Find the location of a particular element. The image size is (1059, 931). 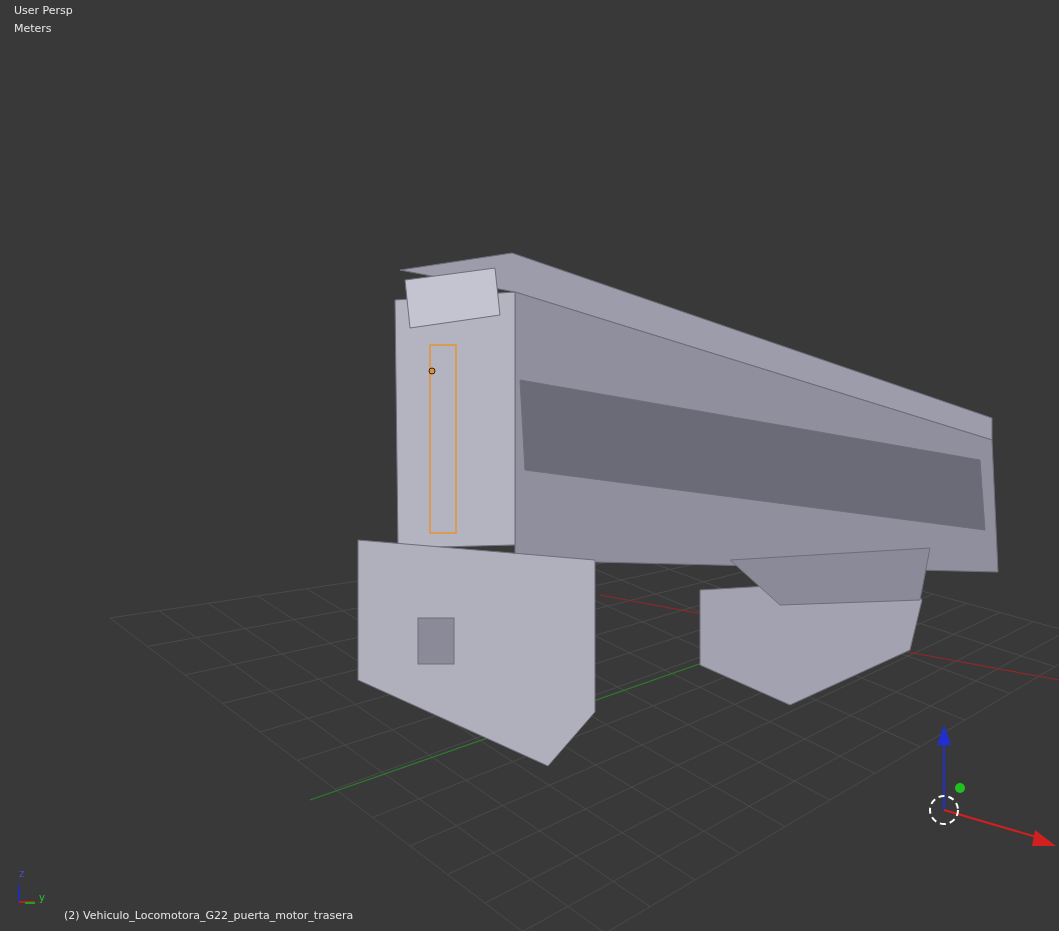

object-label: (2) Vehiculo_Locomotora_G22_puerta_motor_trasera is located at coordinates (209, 915).